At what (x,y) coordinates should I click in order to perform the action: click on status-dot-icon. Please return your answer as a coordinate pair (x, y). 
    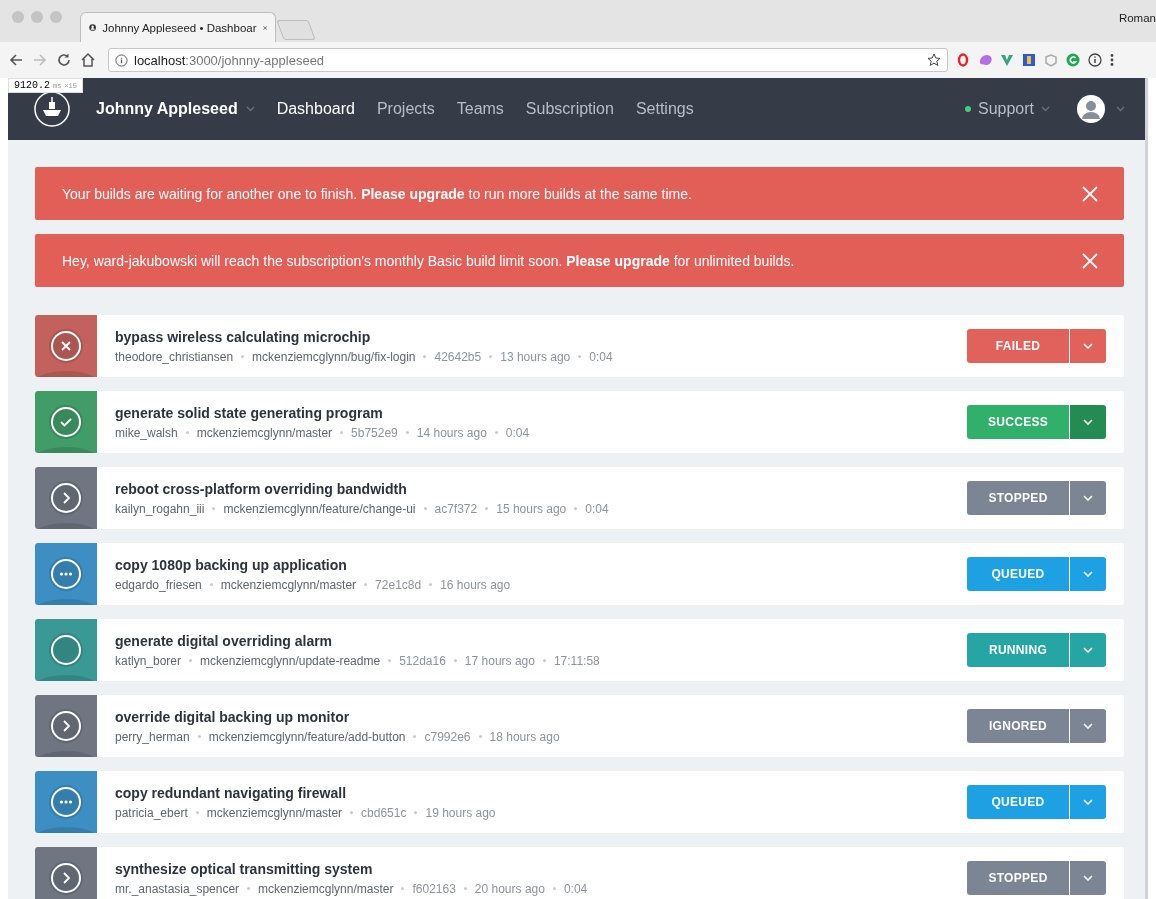
    Looking at the image, I should click on (967, 109).